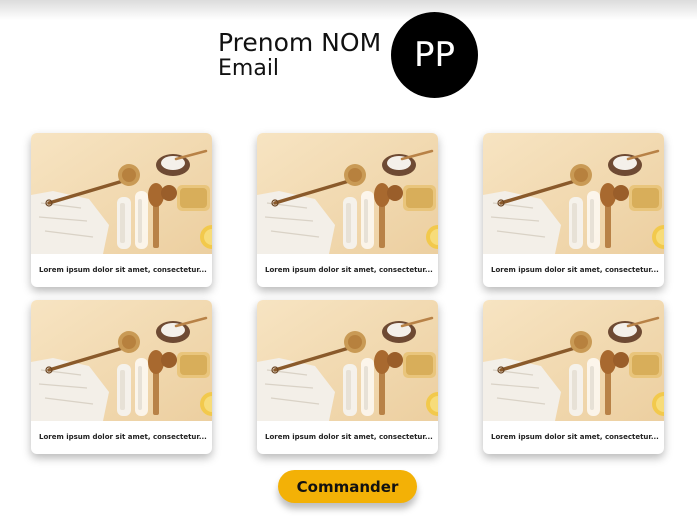 The image size is (697, 525). Describe the element at coordinates (434, 55) in the screenshot. I see `avatar: PP` at that location.